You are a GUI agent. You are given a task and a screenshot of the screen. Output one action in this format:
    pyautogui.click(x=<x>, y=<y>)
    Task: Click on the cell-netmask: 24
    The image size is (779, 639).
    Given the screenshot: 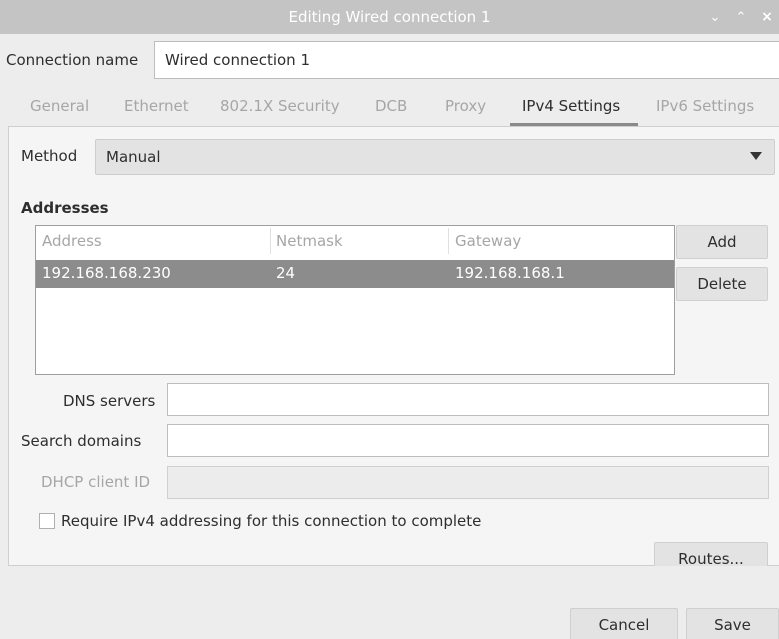 What is the action you would take?
    pyautogui.click(x=286, y=273)
    